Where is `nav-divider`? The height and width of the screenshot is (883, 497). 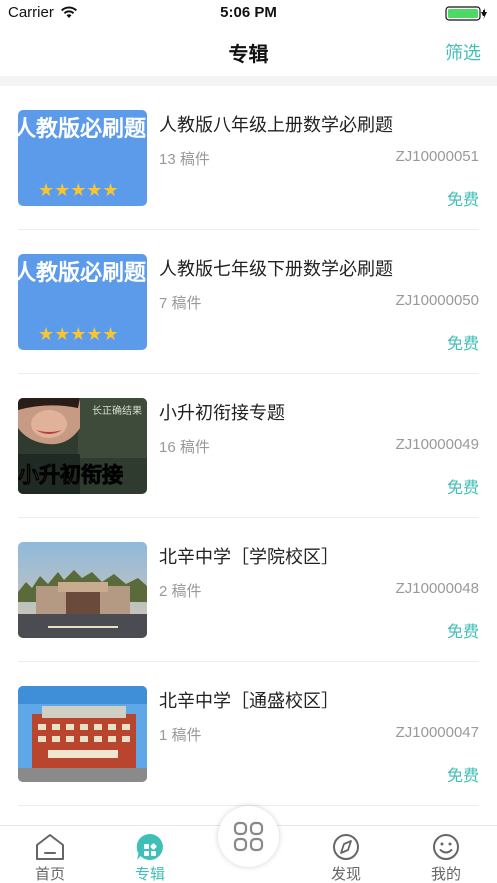 nav-divider is located at coordinates (248, 81).